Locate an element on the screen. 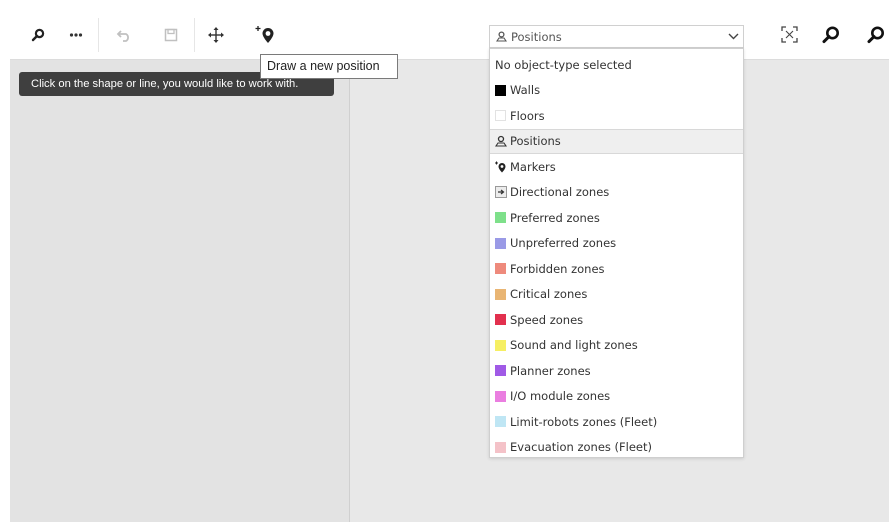 The height and width of the screenshot is (522, 889). dropdown-option: Speed zones is located at coordinates (616, 320).